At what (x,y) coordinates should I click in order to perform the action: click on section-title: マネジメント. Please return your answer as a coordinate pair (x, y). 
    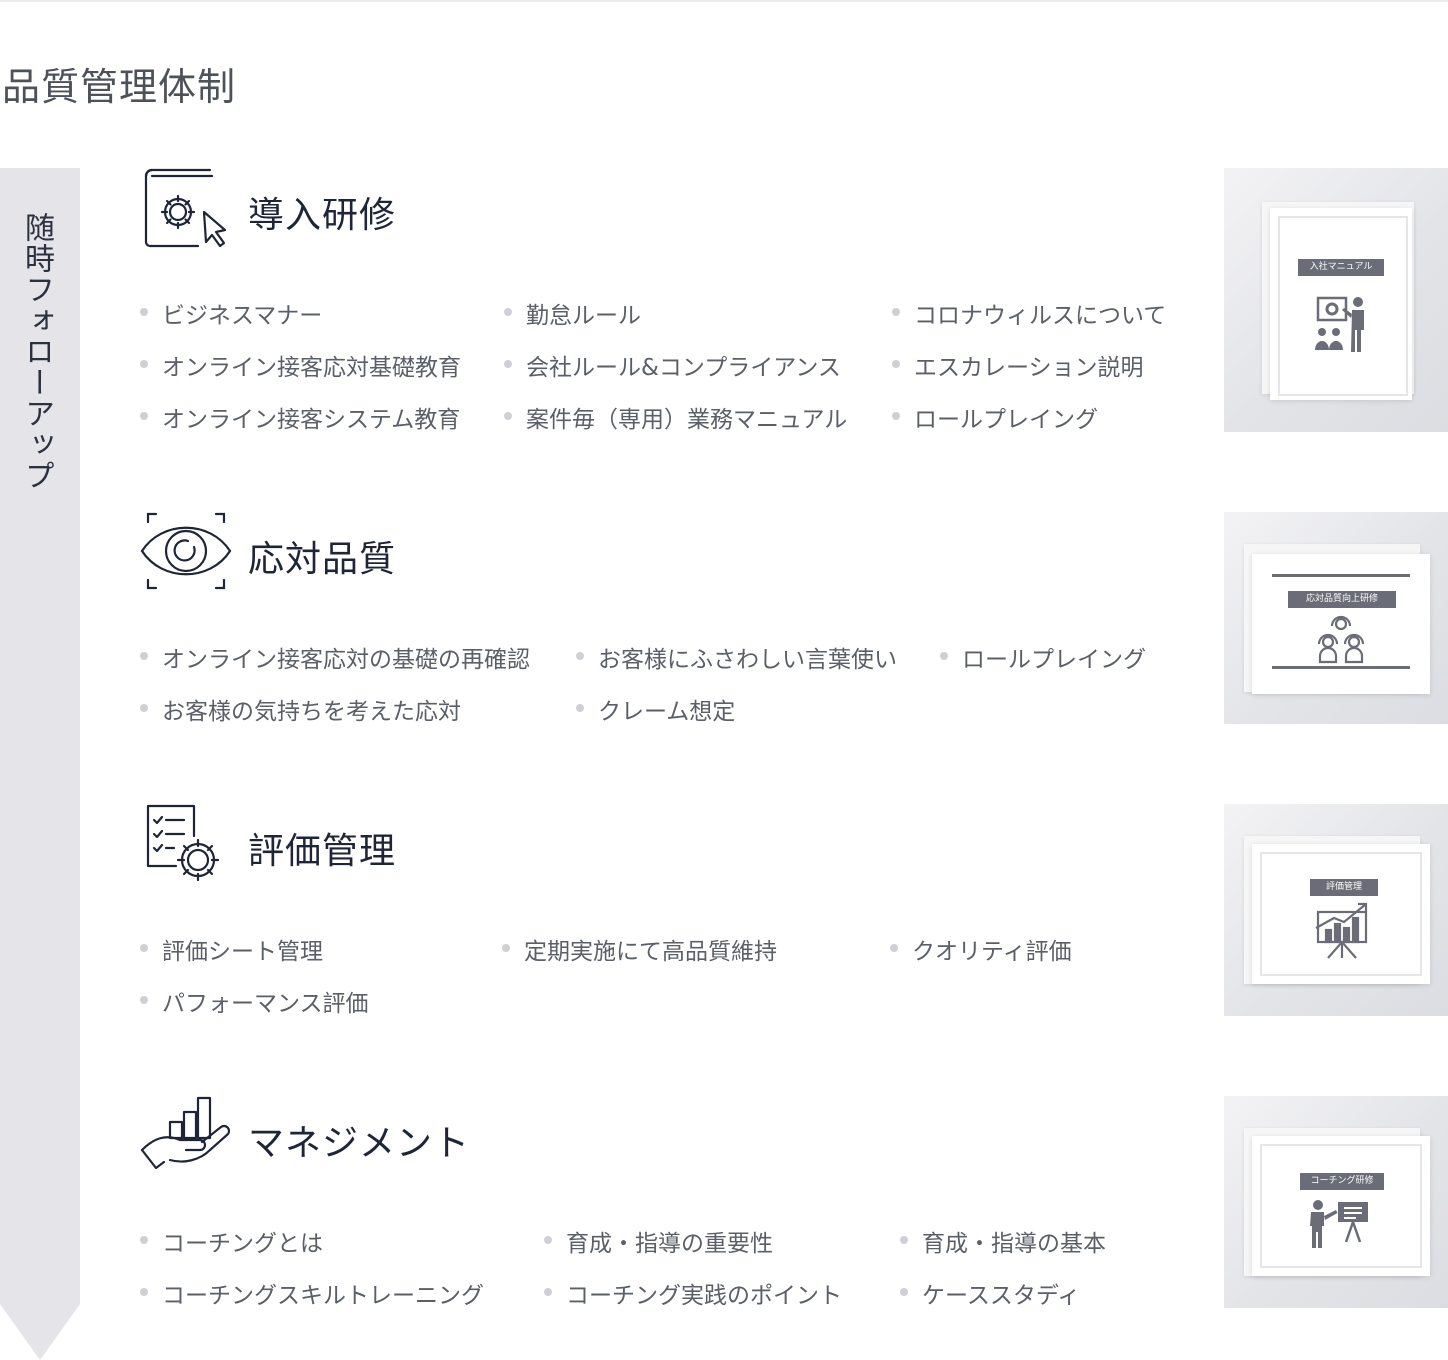
    Looking at the image, I should click on (359, 1143).